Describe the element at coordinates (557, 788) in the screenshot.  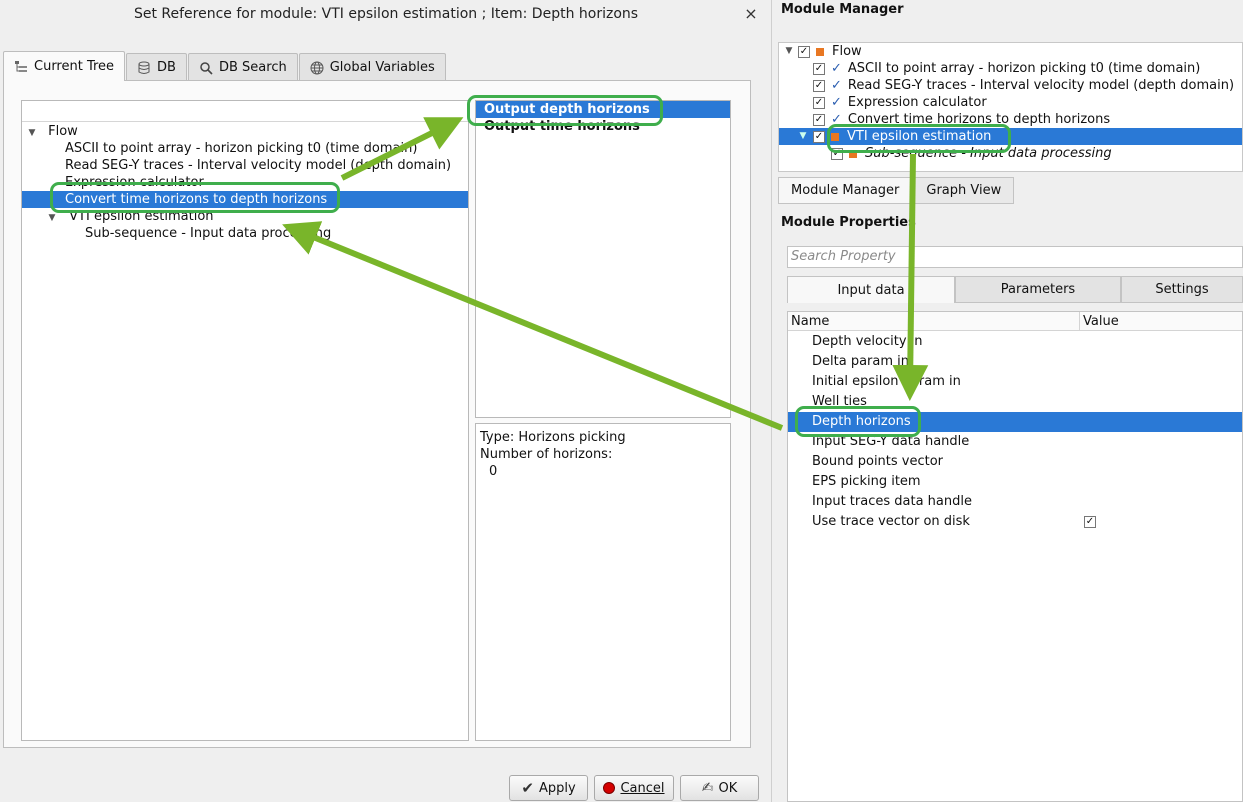
I see `apply-label: Apply` at that location.